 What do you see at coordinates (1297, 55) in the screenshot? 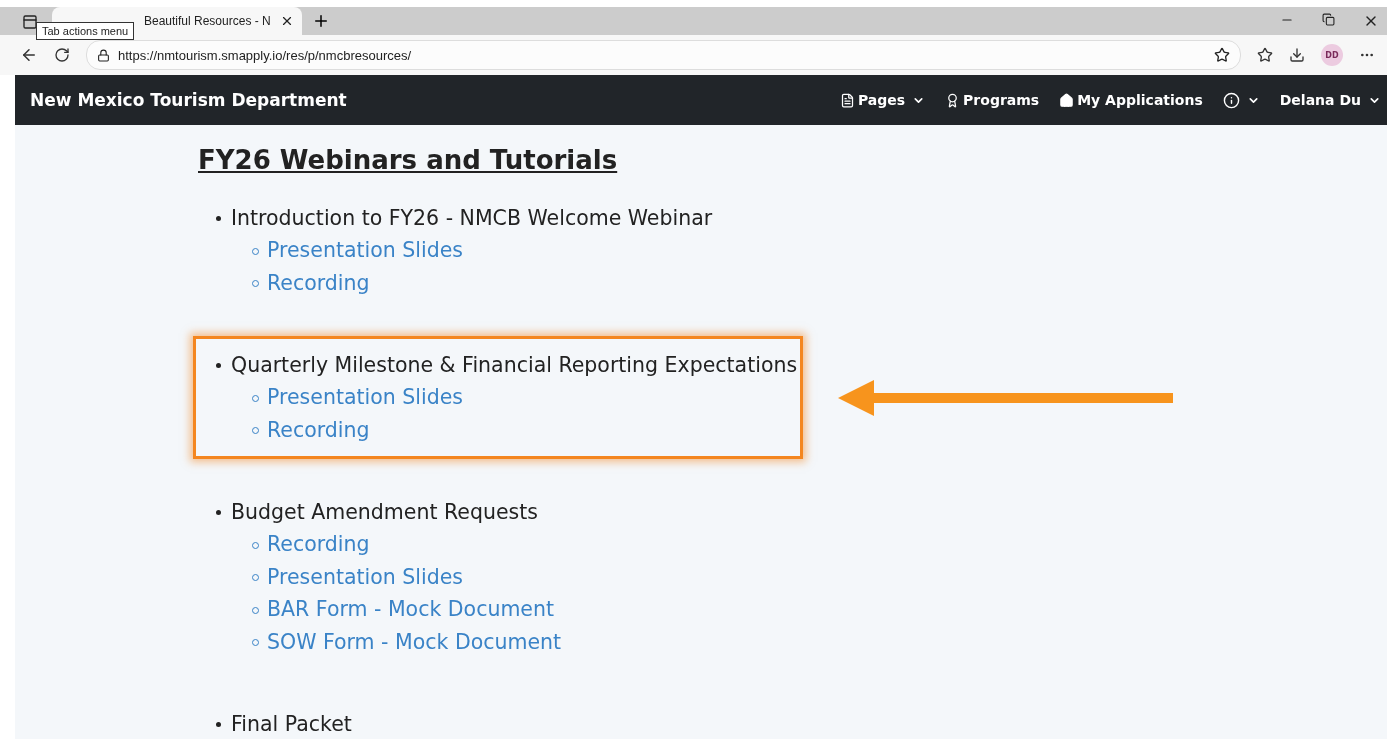
I see `download-icon` at bounding box center [1297, 55].